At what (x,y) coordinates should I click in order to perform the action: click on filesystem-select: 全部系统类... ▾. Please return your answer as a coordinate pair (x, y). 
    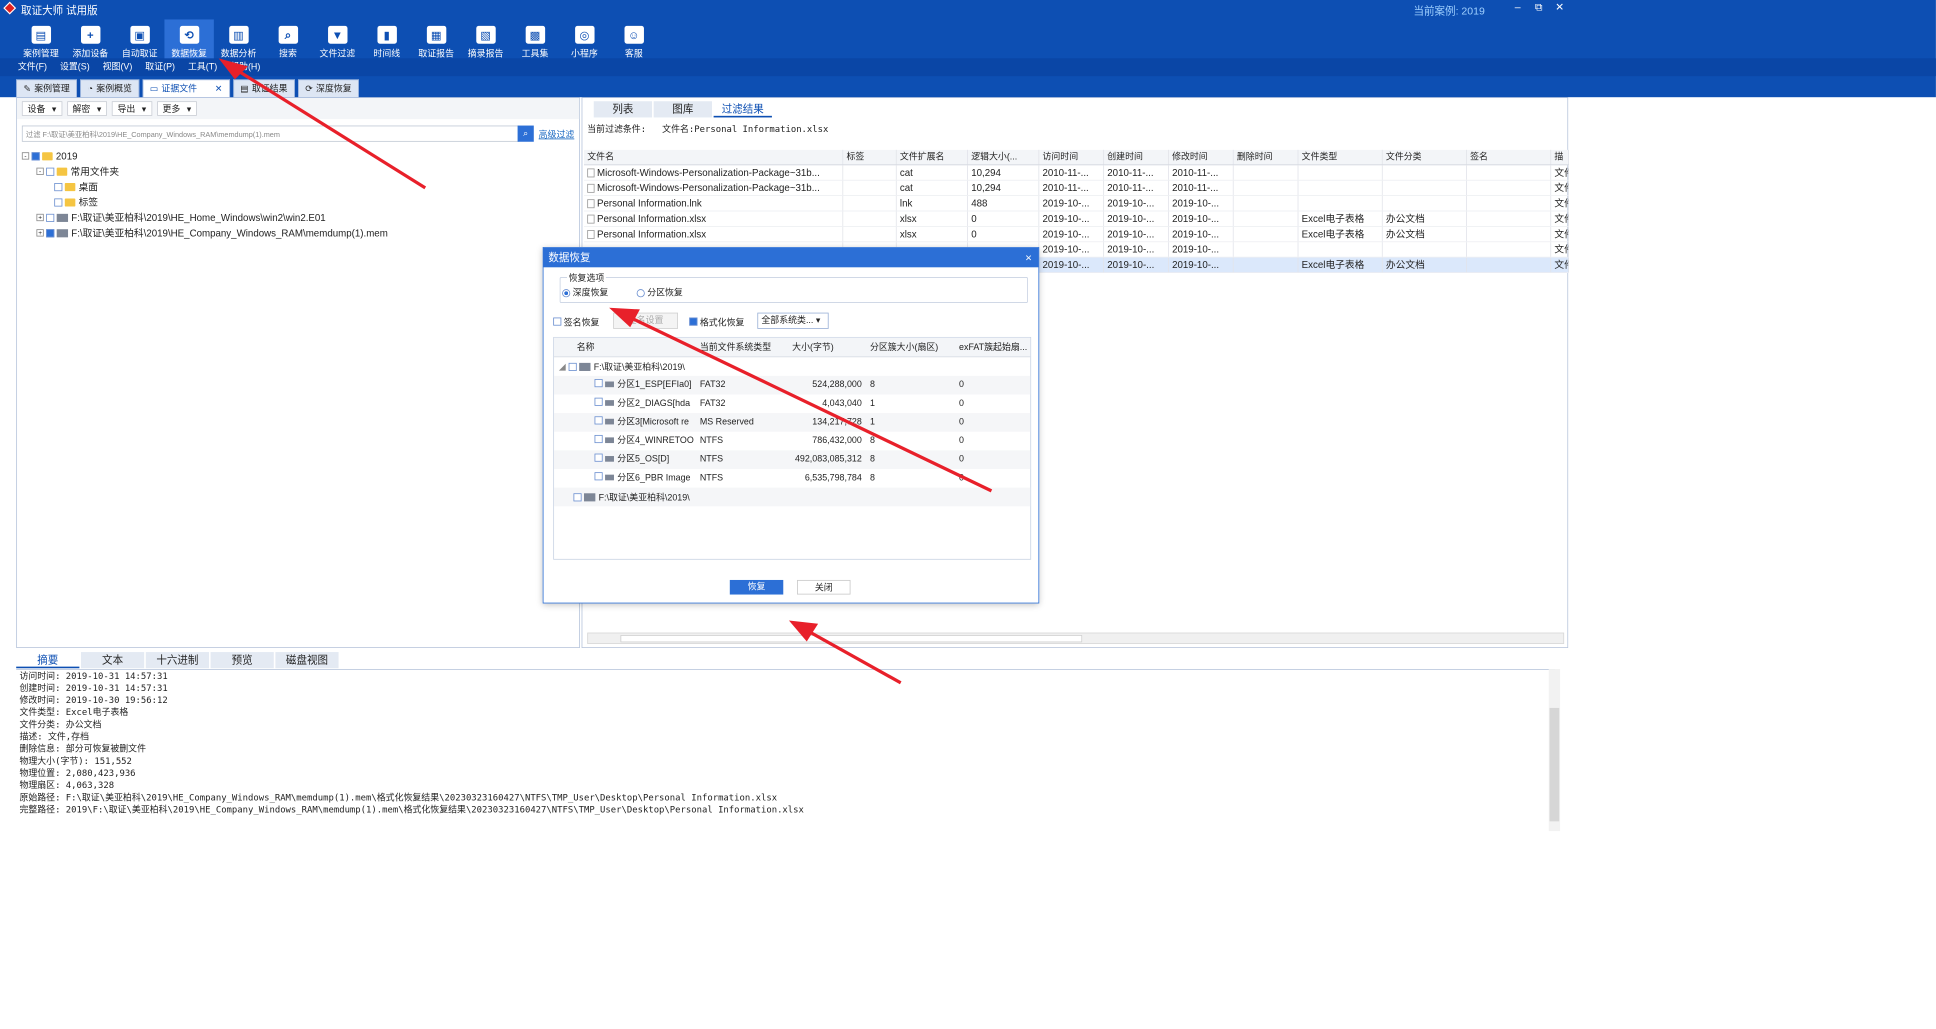
    Looking at the image, I should click on (793, 320).